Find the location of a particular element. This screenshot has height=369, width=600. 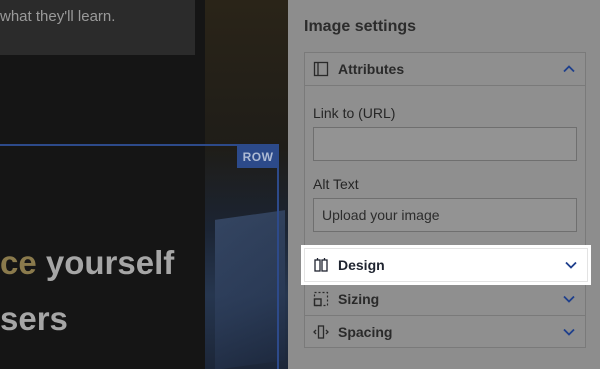

design-section: Design is located at coordinates (446, 265).